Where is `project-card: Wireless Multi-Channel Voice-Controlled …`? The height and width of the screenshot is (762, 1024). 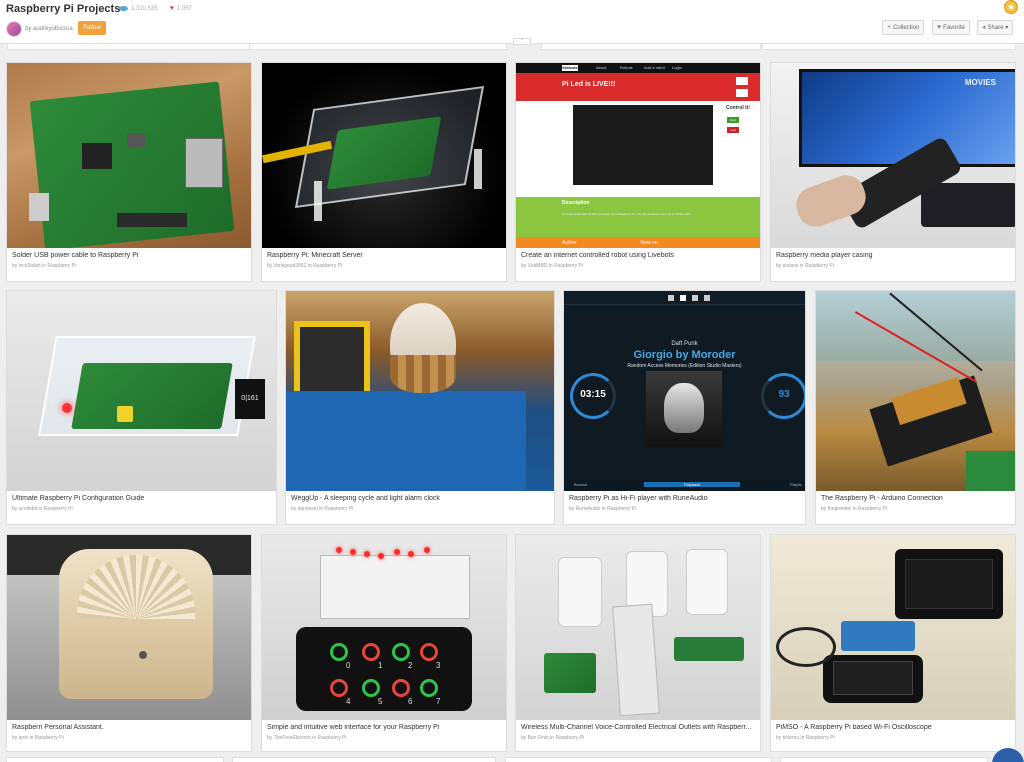 project-card: Wireless Multi-Channel Voice-Controlled … is located at coordinates (638, 643).